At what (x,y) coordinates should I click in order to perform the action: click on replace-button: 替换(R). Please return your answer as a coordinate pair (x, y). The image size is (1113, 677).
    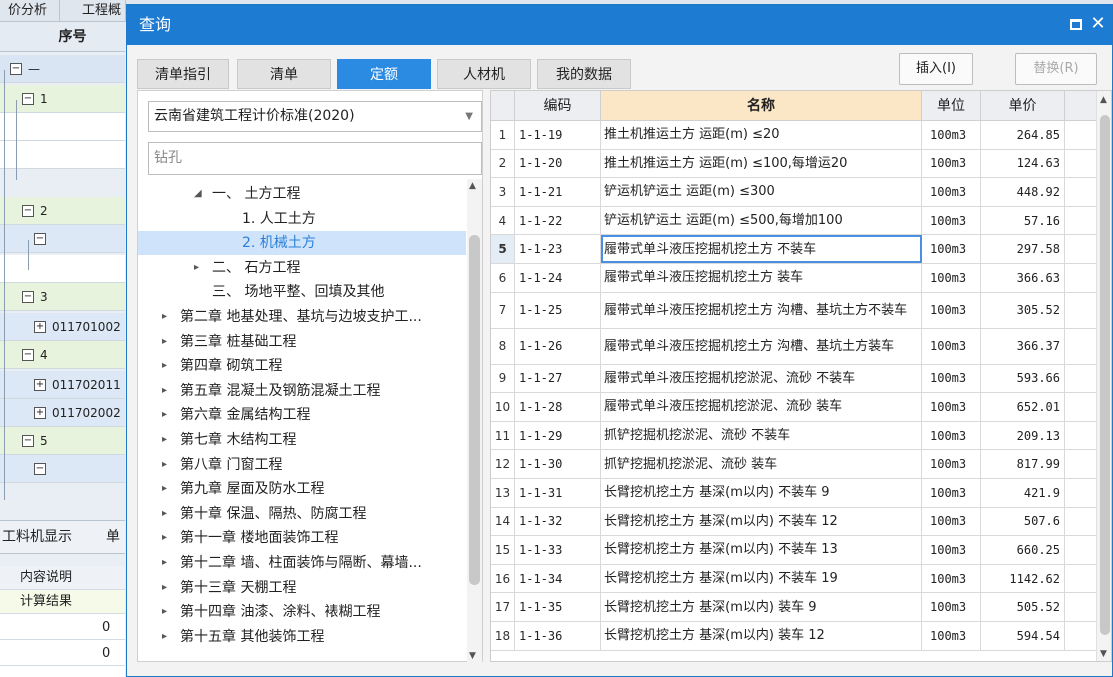
    Looking at the image, I should click on (1056, 69).